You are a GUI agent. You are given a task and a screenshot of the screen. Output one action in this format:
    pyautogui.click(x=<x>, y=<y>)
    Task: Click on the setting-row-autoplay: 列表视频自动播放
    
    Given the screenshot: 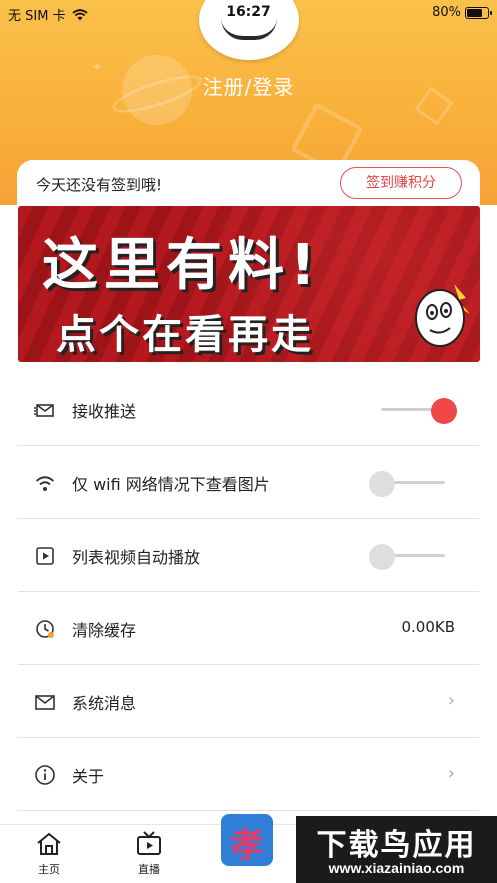 What is the action you would take?
    pyautogui.click(x=248, y=555)
    